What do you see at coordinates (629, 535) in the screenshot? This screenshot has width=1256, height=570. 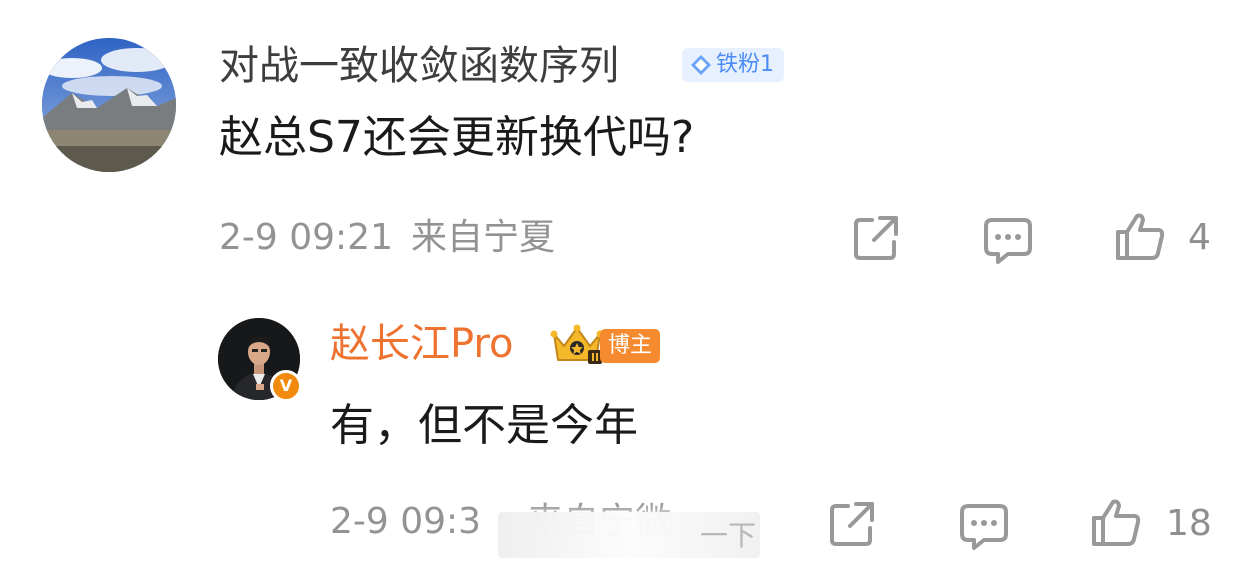 I see `toast-overlay: 一下` at bounding box center [629, 535].